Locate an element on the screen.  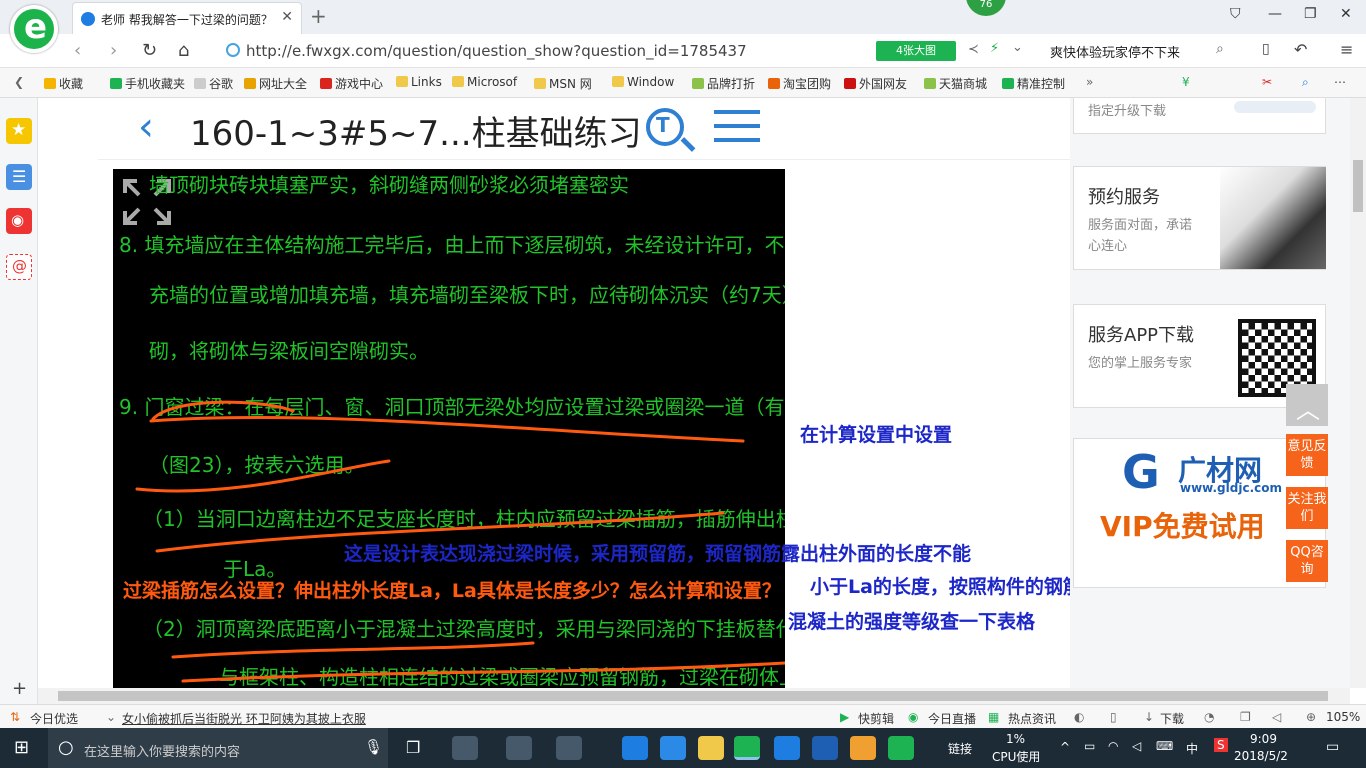
wifi-icon: ◠ is located at coordinates (1113, 746).